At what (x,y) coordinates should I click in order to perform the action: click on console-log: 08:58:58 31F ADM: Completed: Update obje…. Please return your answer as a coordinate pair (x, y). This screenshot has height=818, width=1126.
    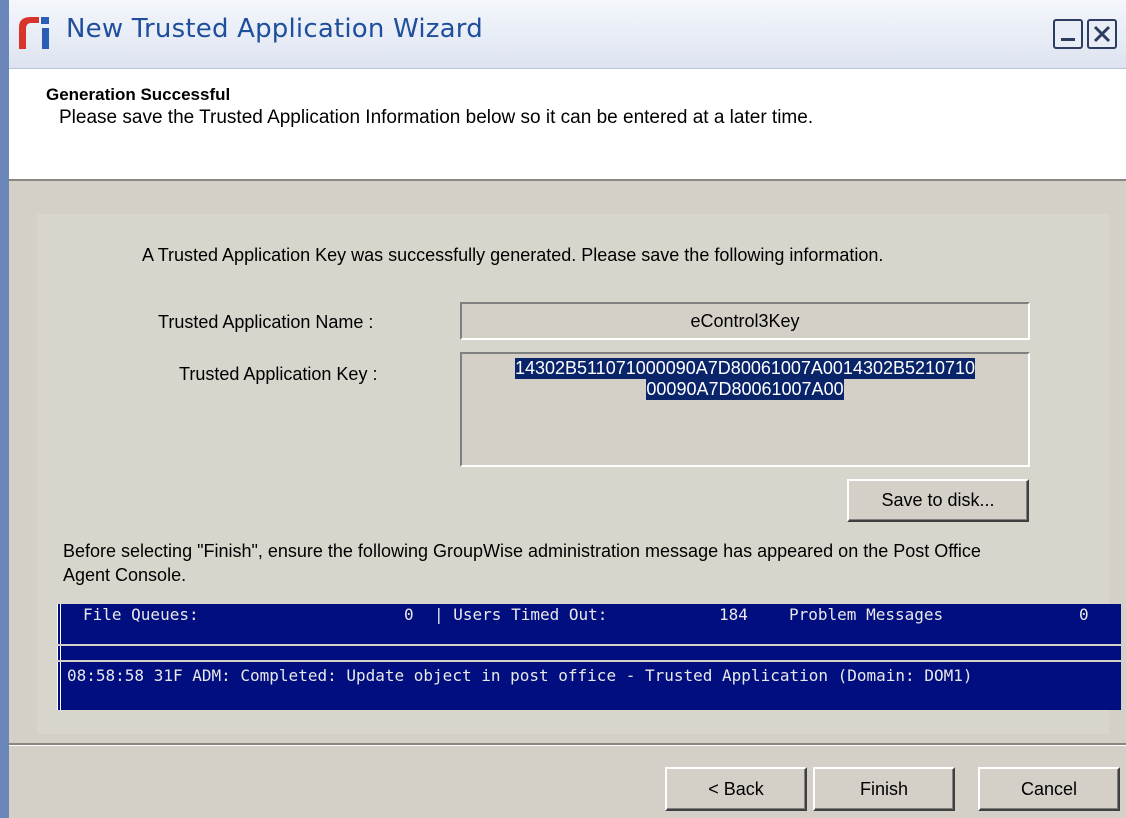
    Looking at the image, I should click on (589, 686).